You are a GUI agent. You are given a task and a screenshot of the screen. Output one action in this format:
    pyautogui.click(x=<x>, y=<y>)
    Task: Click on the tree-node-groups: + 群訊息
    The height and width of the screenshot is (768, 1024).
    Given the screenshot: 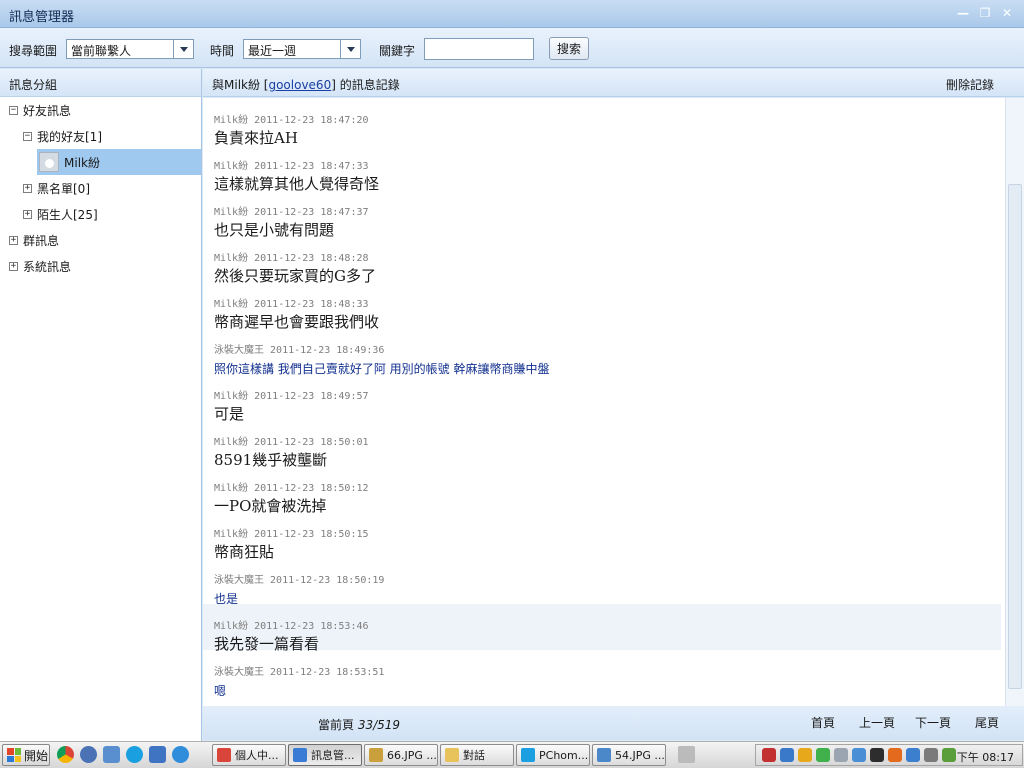 What is the action you would take?
    pyautogui.click(x=34, y=240)
    